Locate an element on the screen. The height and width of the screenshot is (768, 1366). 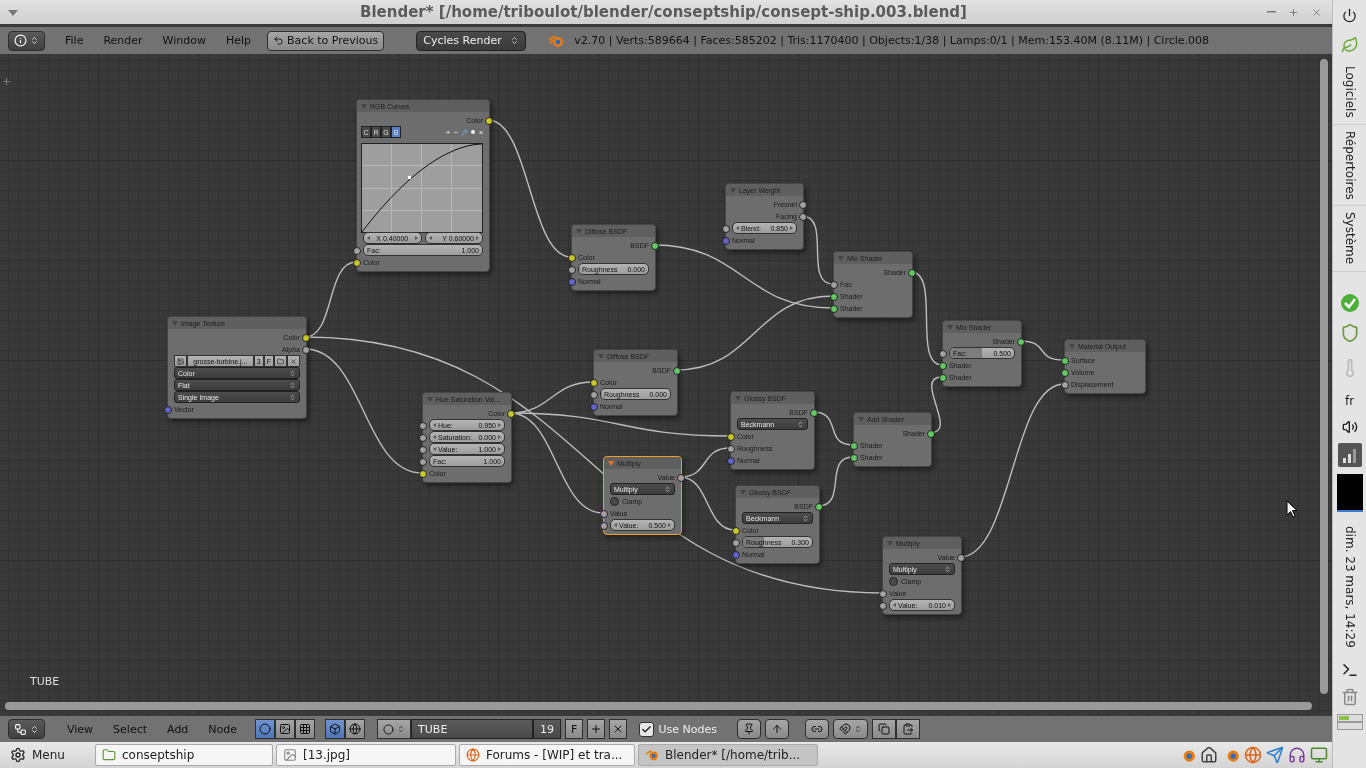
material-name-field: TUBE is located at coordinates (472, 729).